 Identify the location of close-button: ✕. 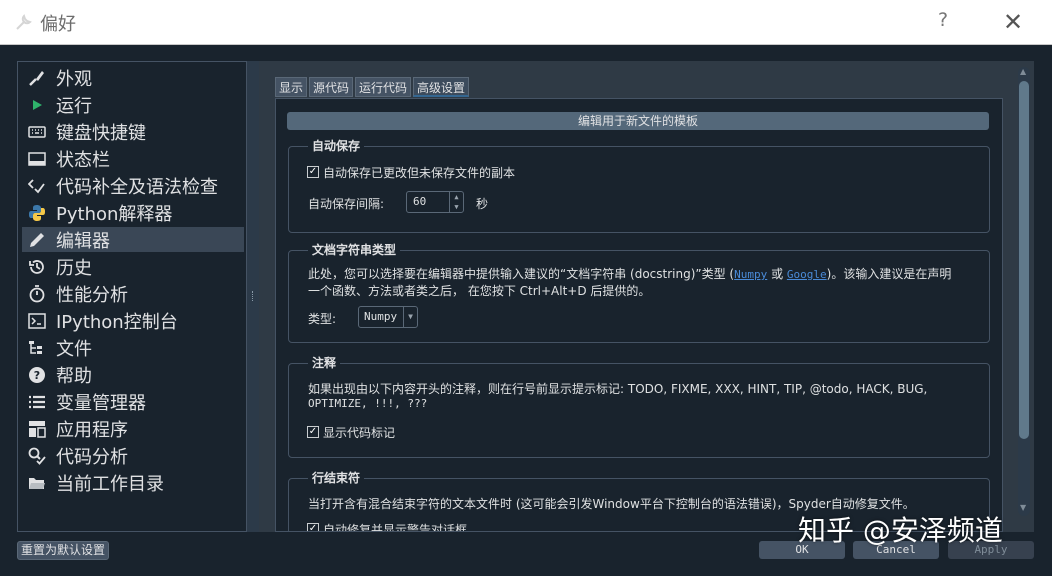
(1013, 22).